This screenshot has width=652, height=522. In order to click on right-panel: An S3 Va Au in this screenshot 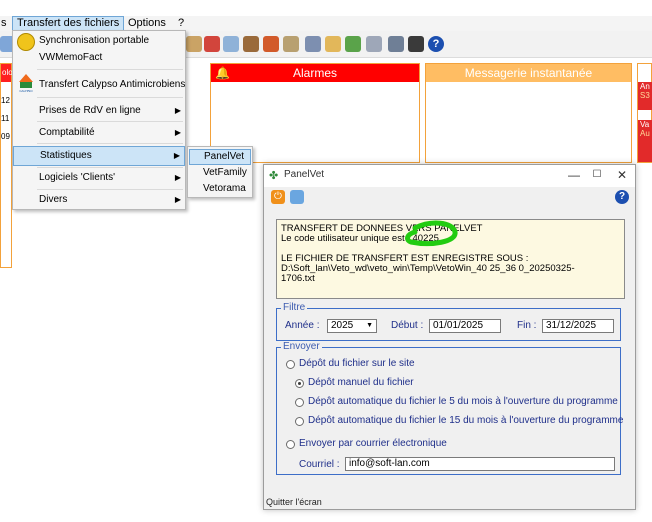, I will do `click(644, 113)`.